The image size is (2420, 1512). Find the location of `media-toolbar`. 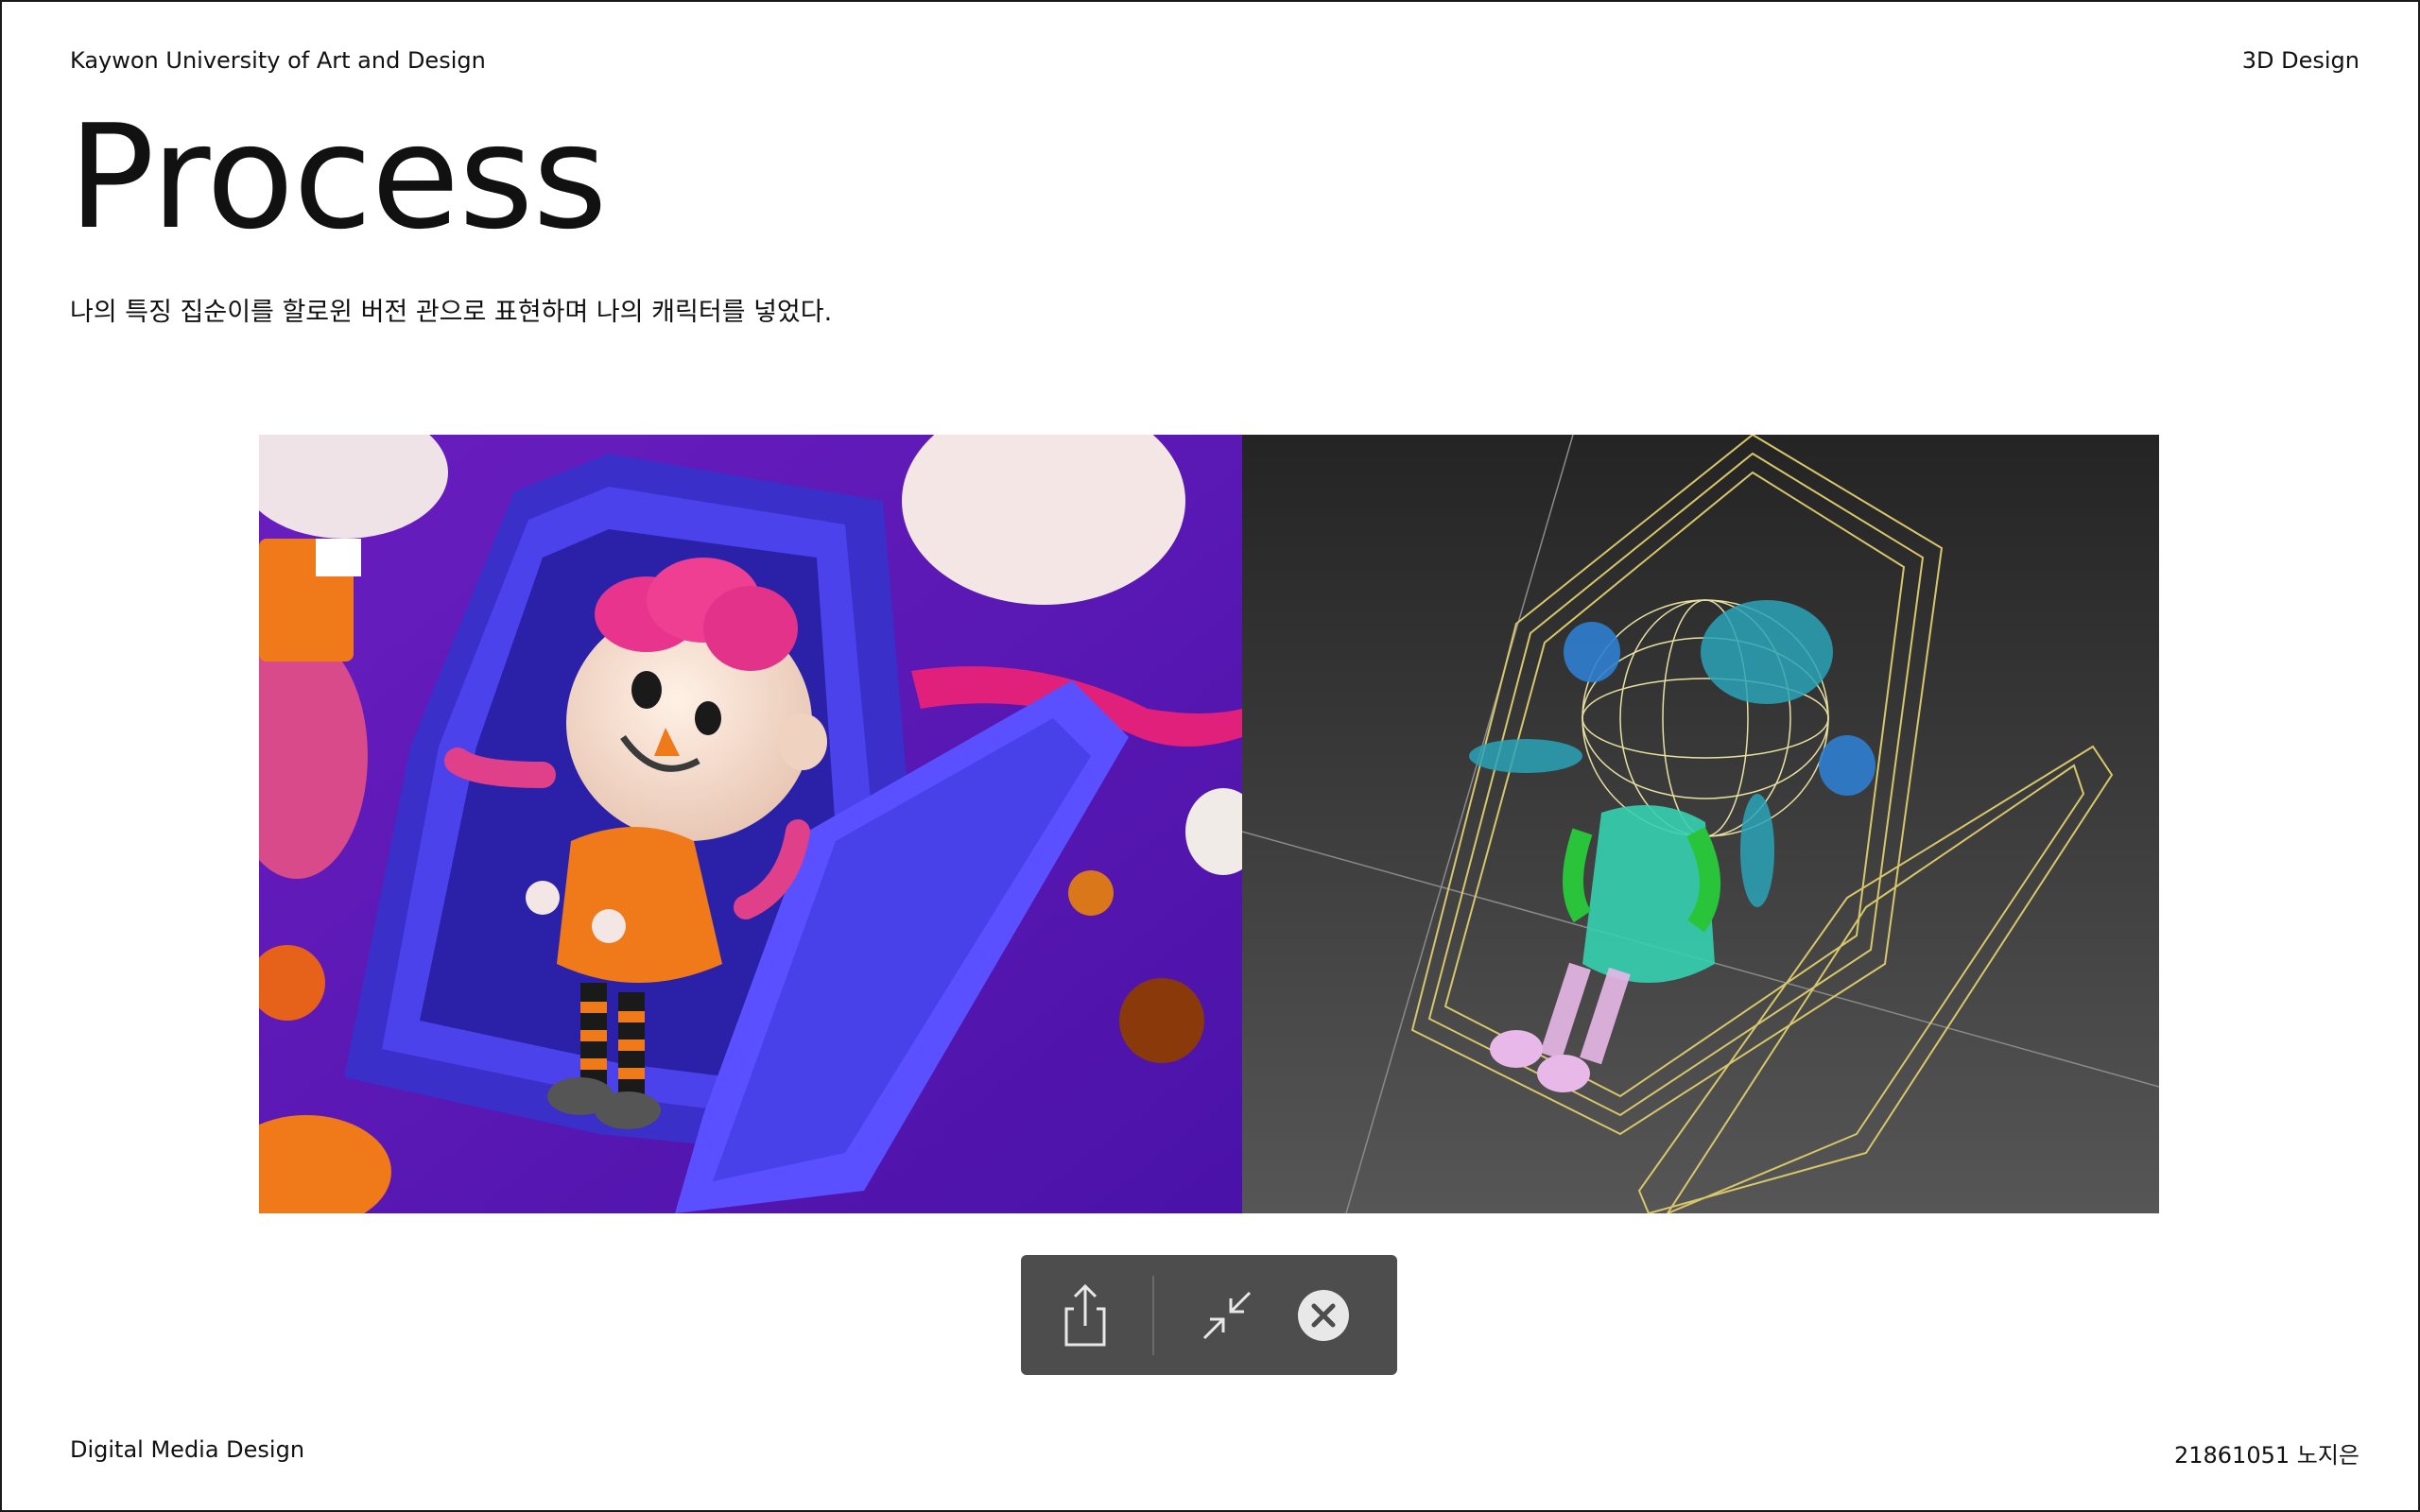

media-toolbar is located at coordinates (1209, 1315).